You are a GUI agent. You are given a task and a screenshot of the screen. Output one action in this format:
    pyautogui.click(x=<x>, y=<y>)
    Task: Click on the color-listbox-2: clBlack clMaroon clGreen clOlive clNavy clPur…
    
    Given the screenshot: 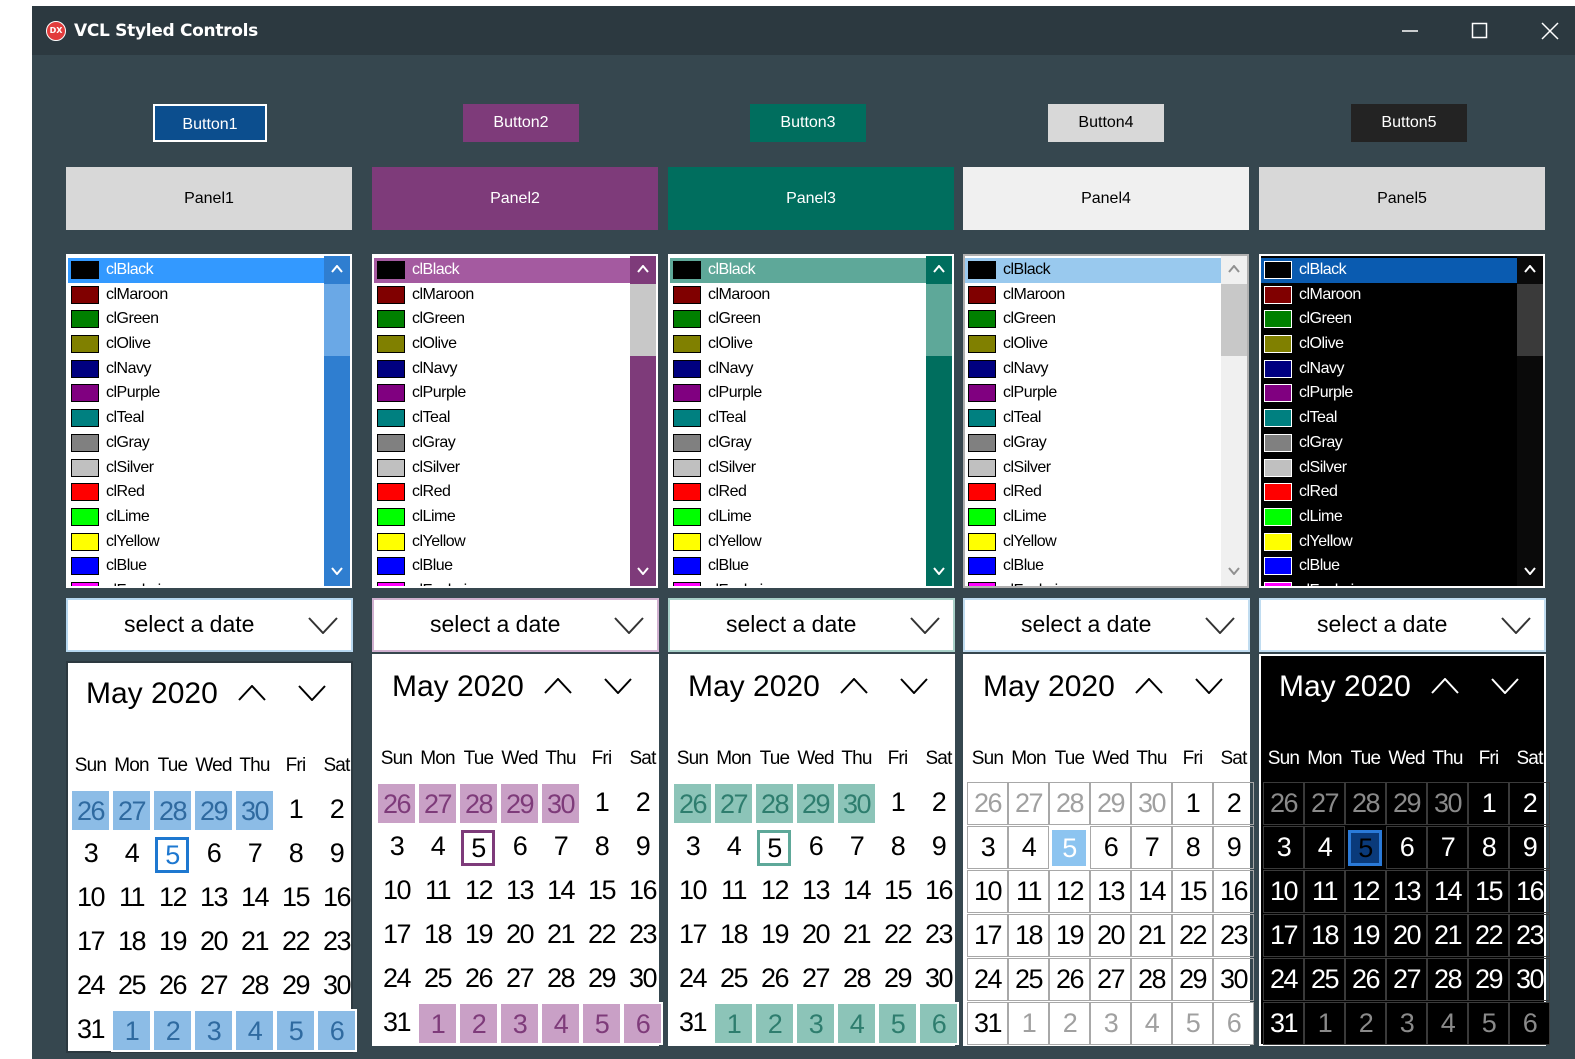 What is the action you would take?
    pyautogui.click(x=515, y=421)
    